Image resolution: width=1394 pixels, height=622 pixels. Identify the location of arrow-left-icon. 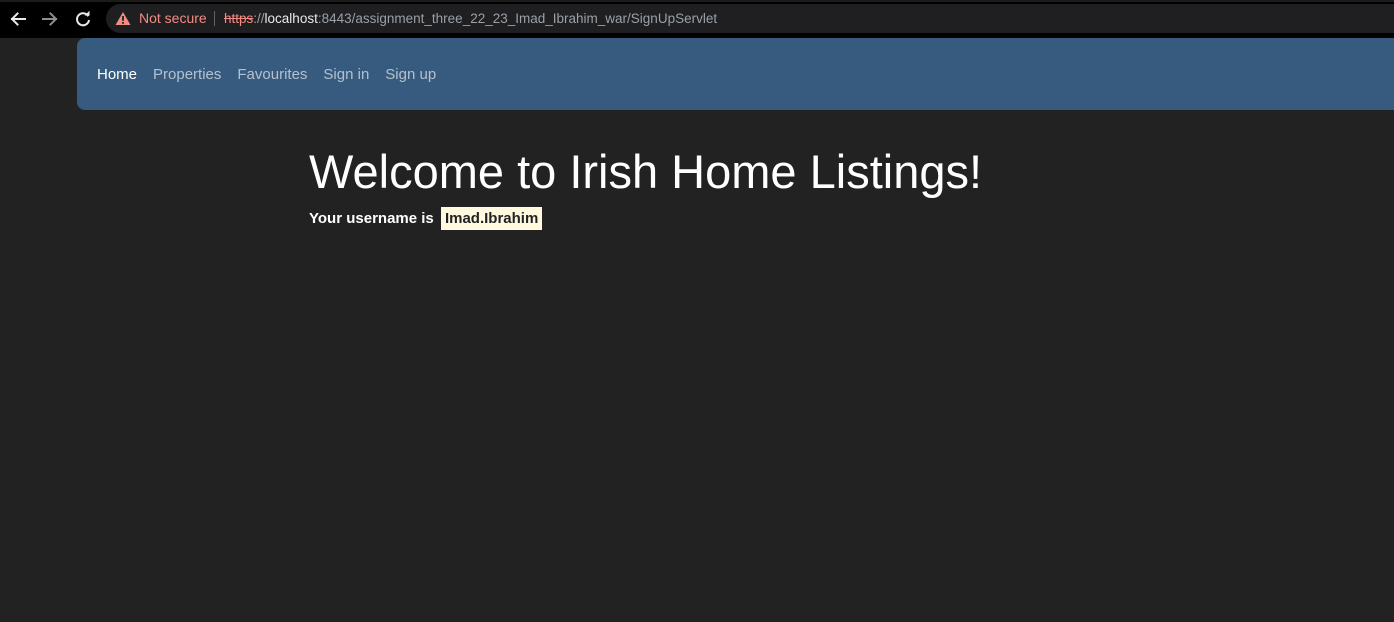
(18, 19).